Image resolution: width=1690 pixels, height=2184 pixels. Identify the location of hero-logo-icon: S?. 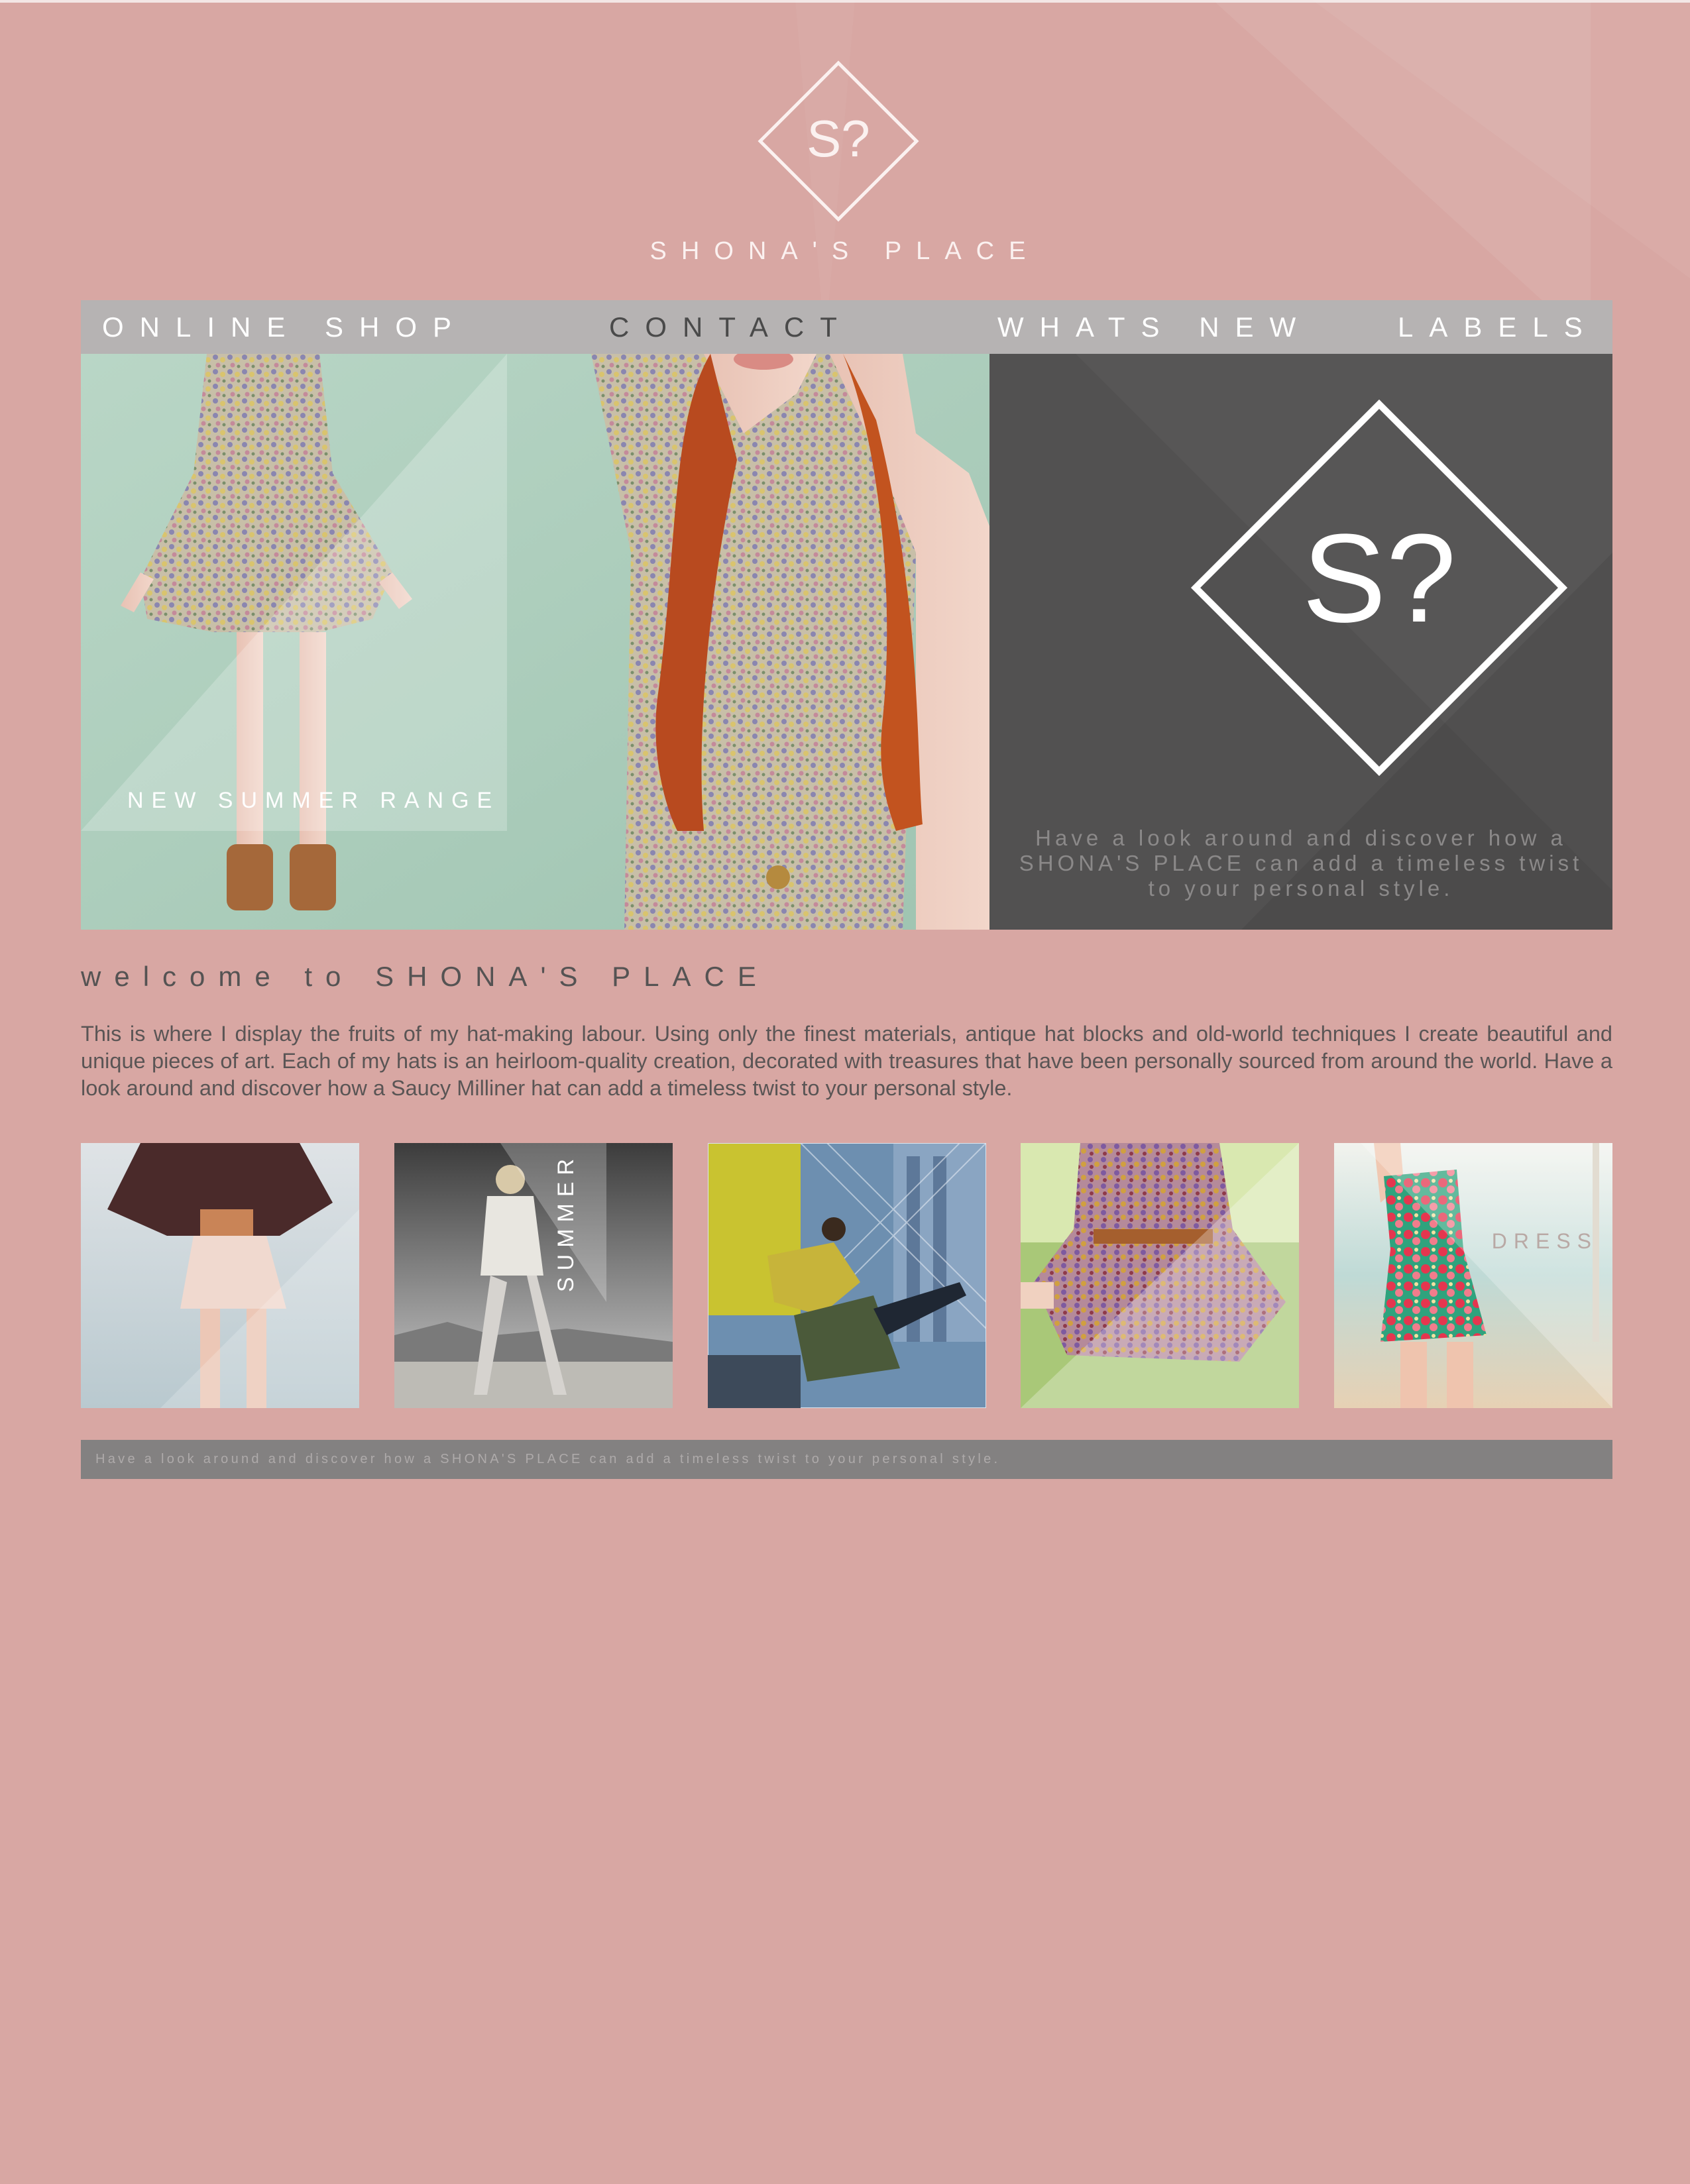
(1379, 588).